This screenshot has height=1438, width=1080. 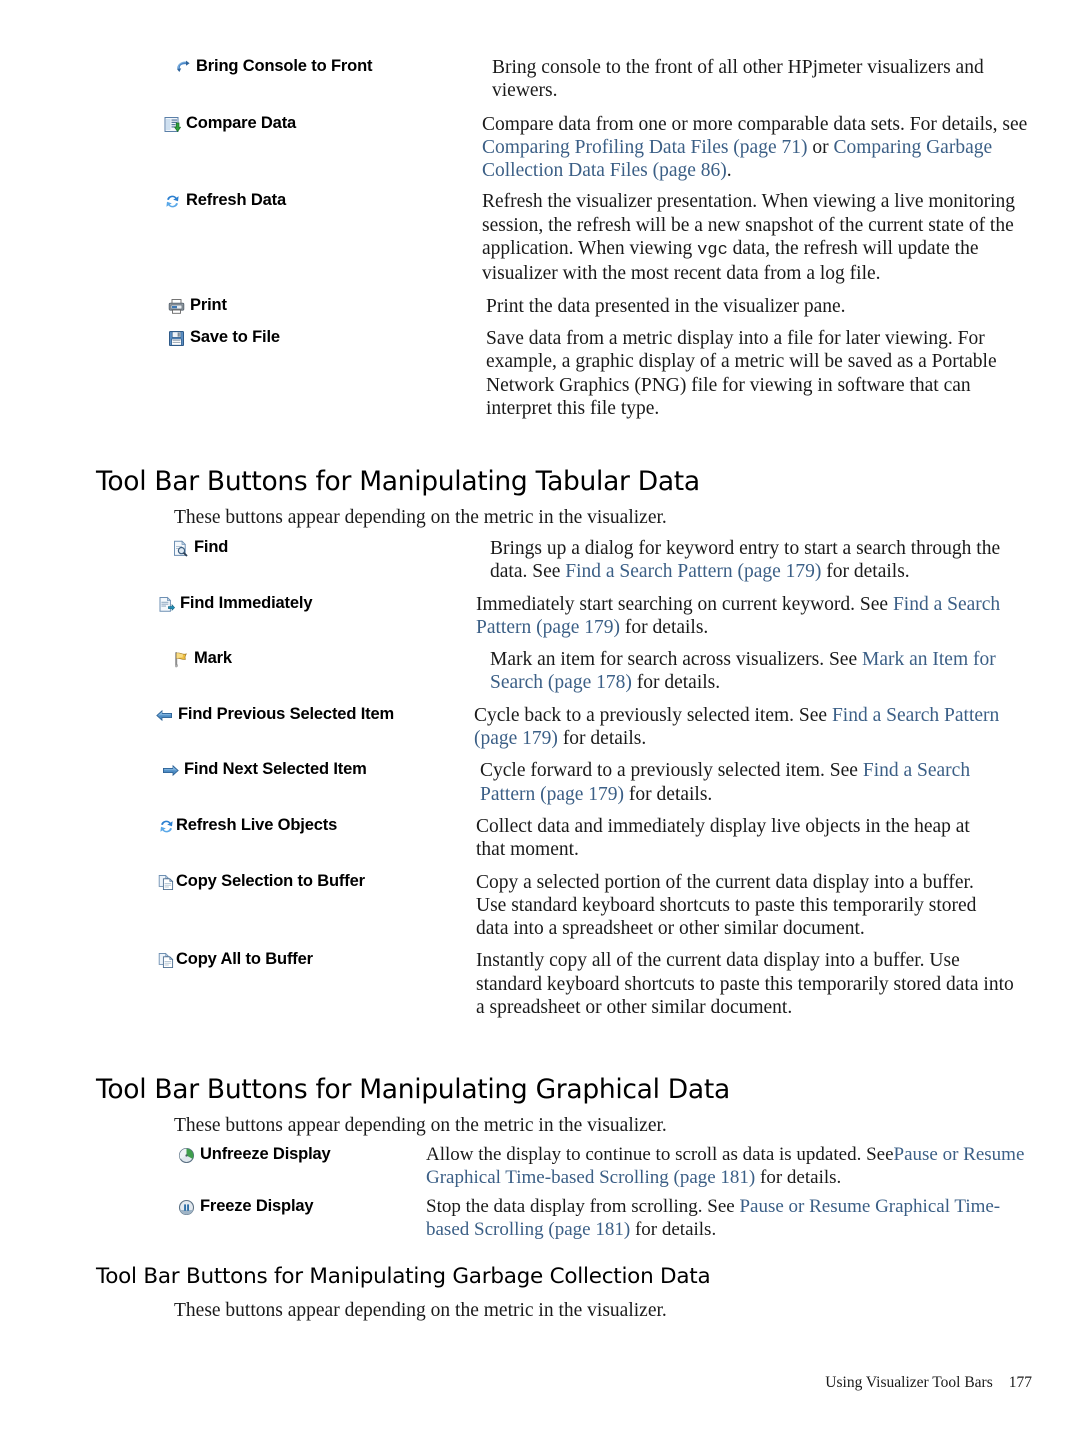 I want to click on footer-page-number: 177, so click(x=1020, y=1382).